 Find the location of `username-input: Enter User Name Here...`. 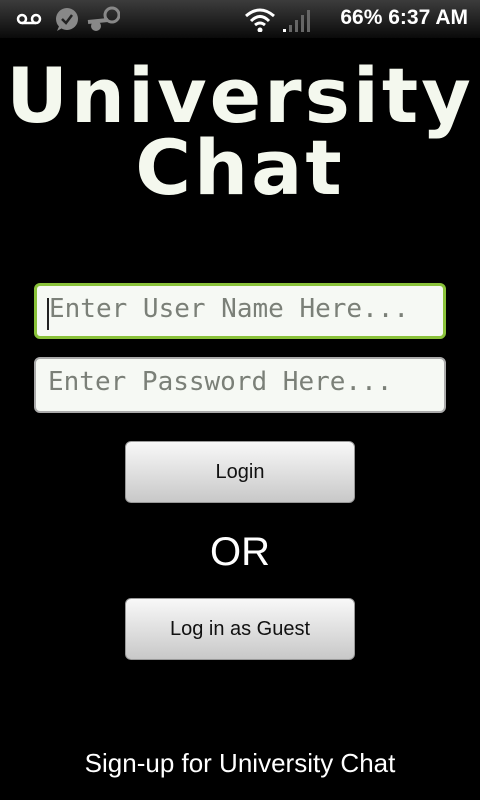

username-input: Enter User Name Here... is located at coordinates (240, 311).